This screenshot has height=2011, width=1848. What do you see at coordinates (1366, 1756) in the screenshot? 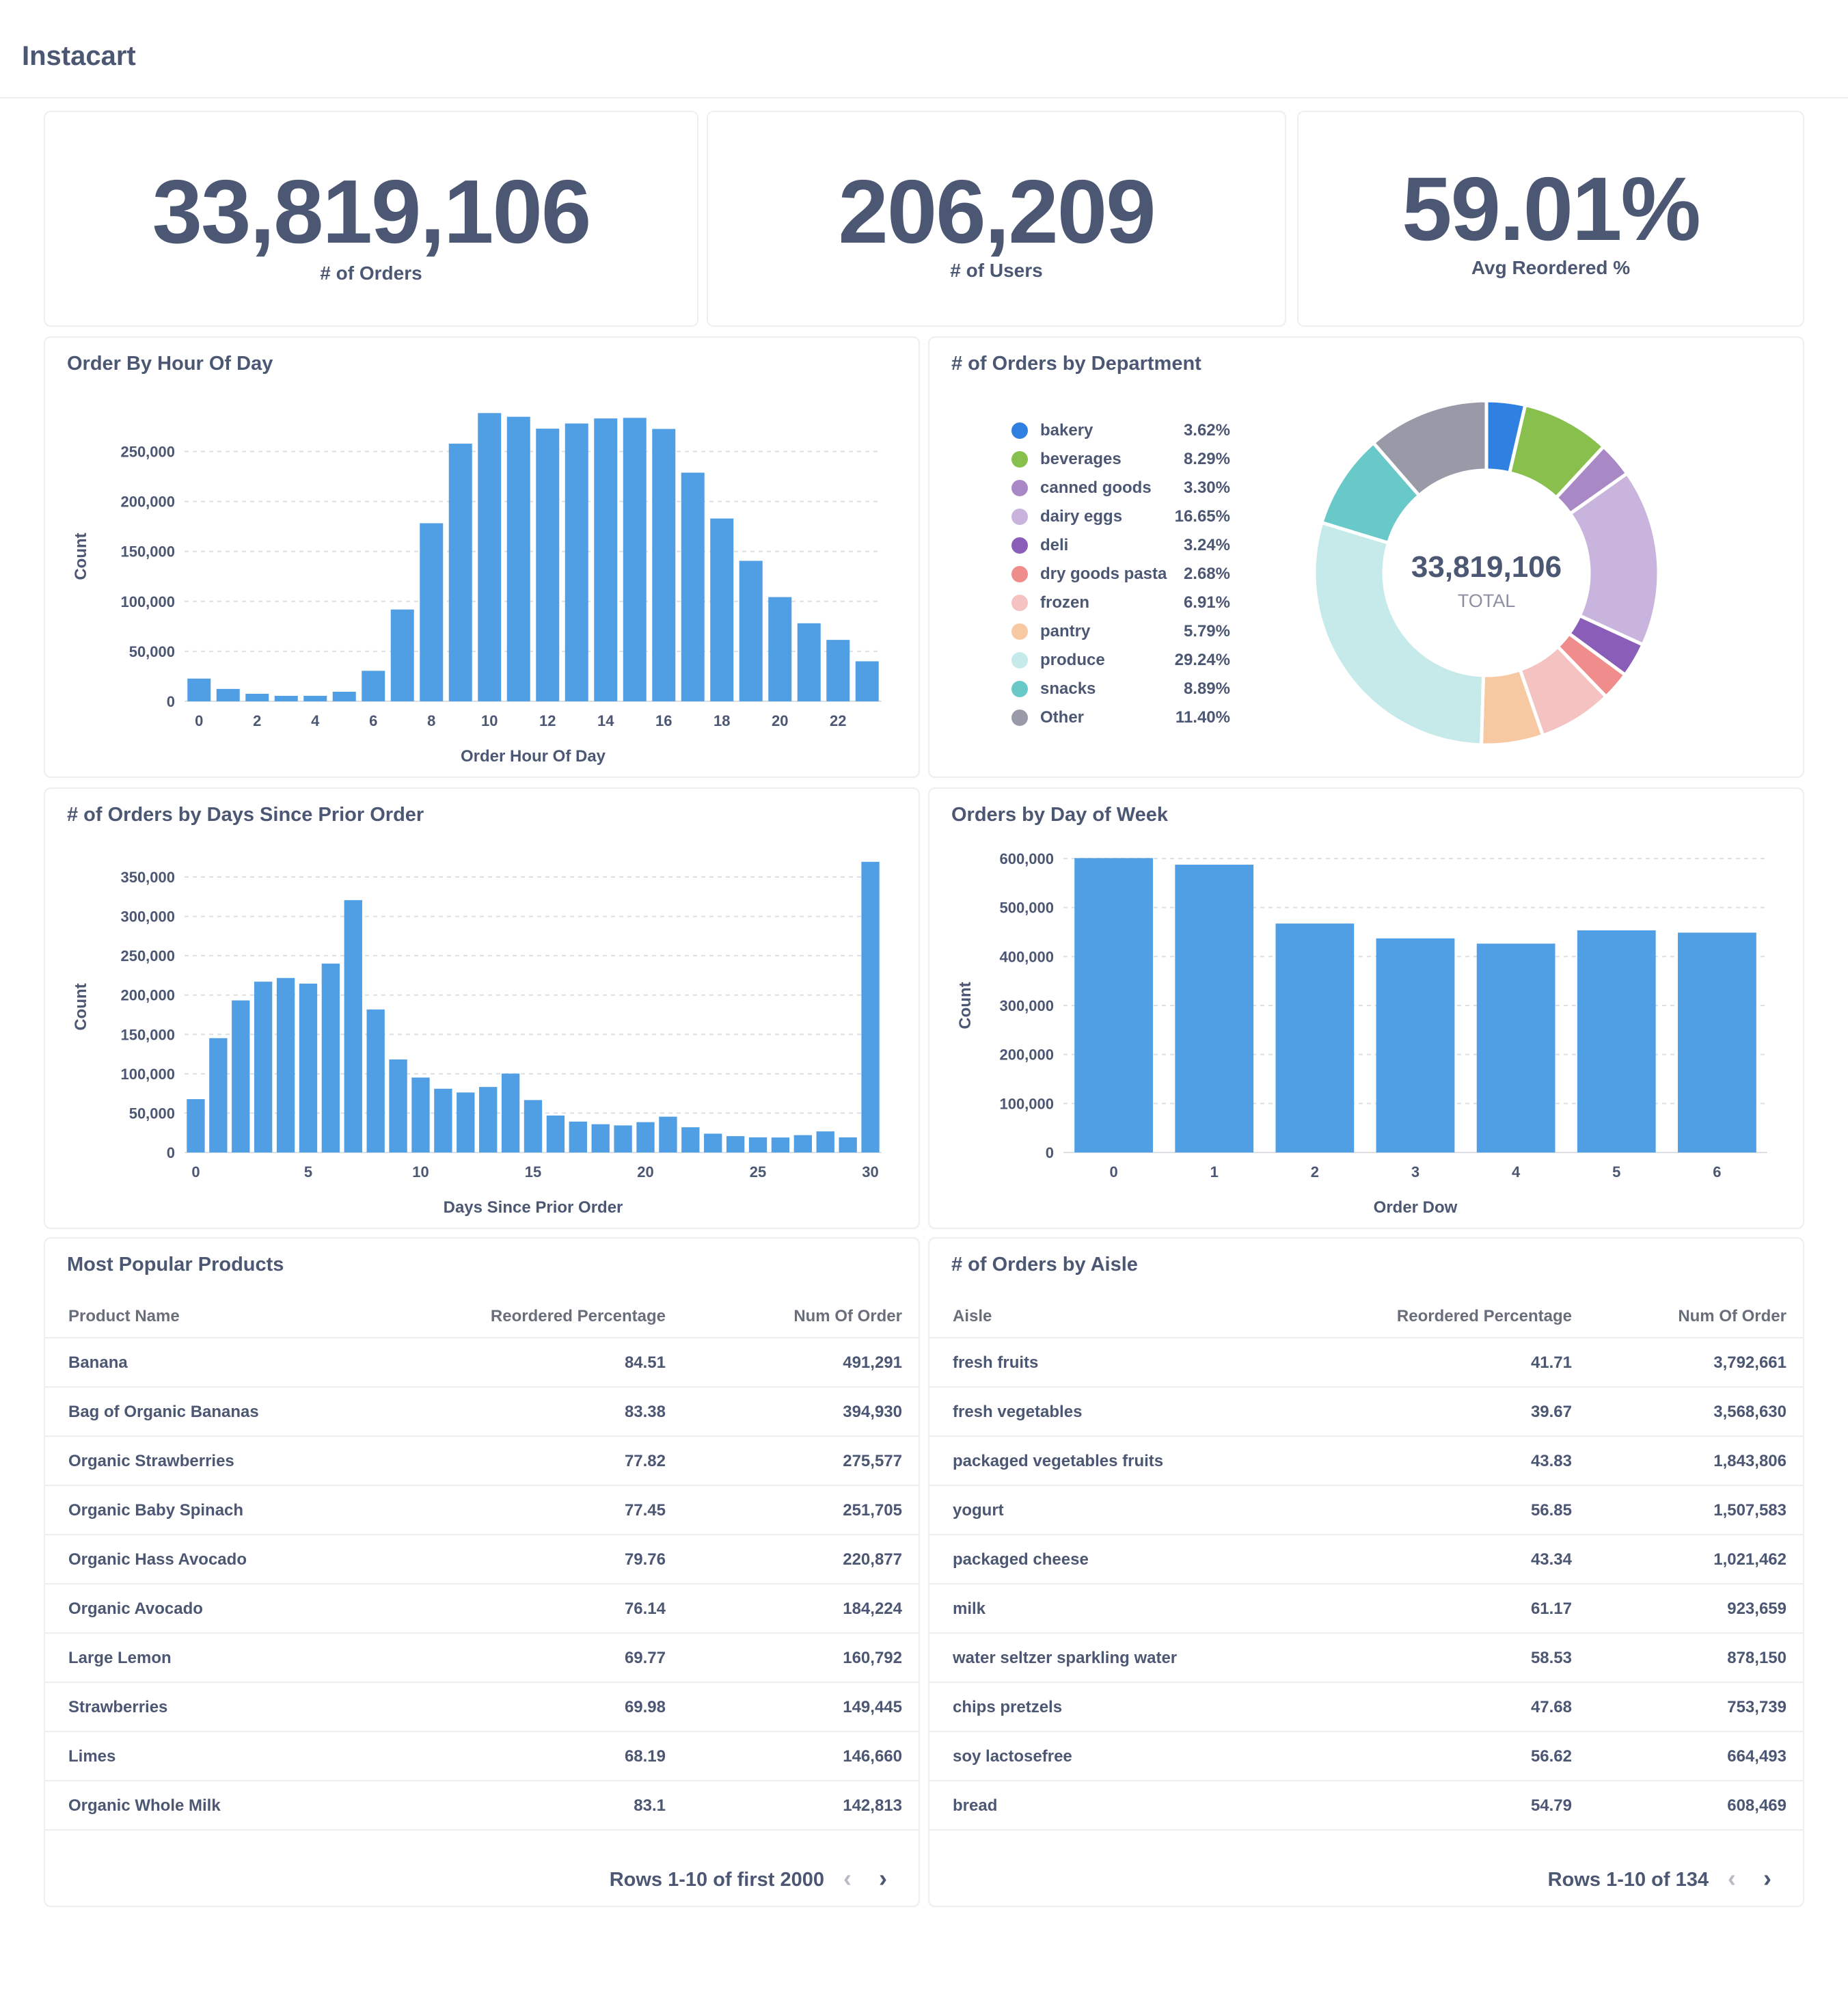
I see `table-row: soy lactosefree 56.62 664,493` at bounding box center [1366, 1756].